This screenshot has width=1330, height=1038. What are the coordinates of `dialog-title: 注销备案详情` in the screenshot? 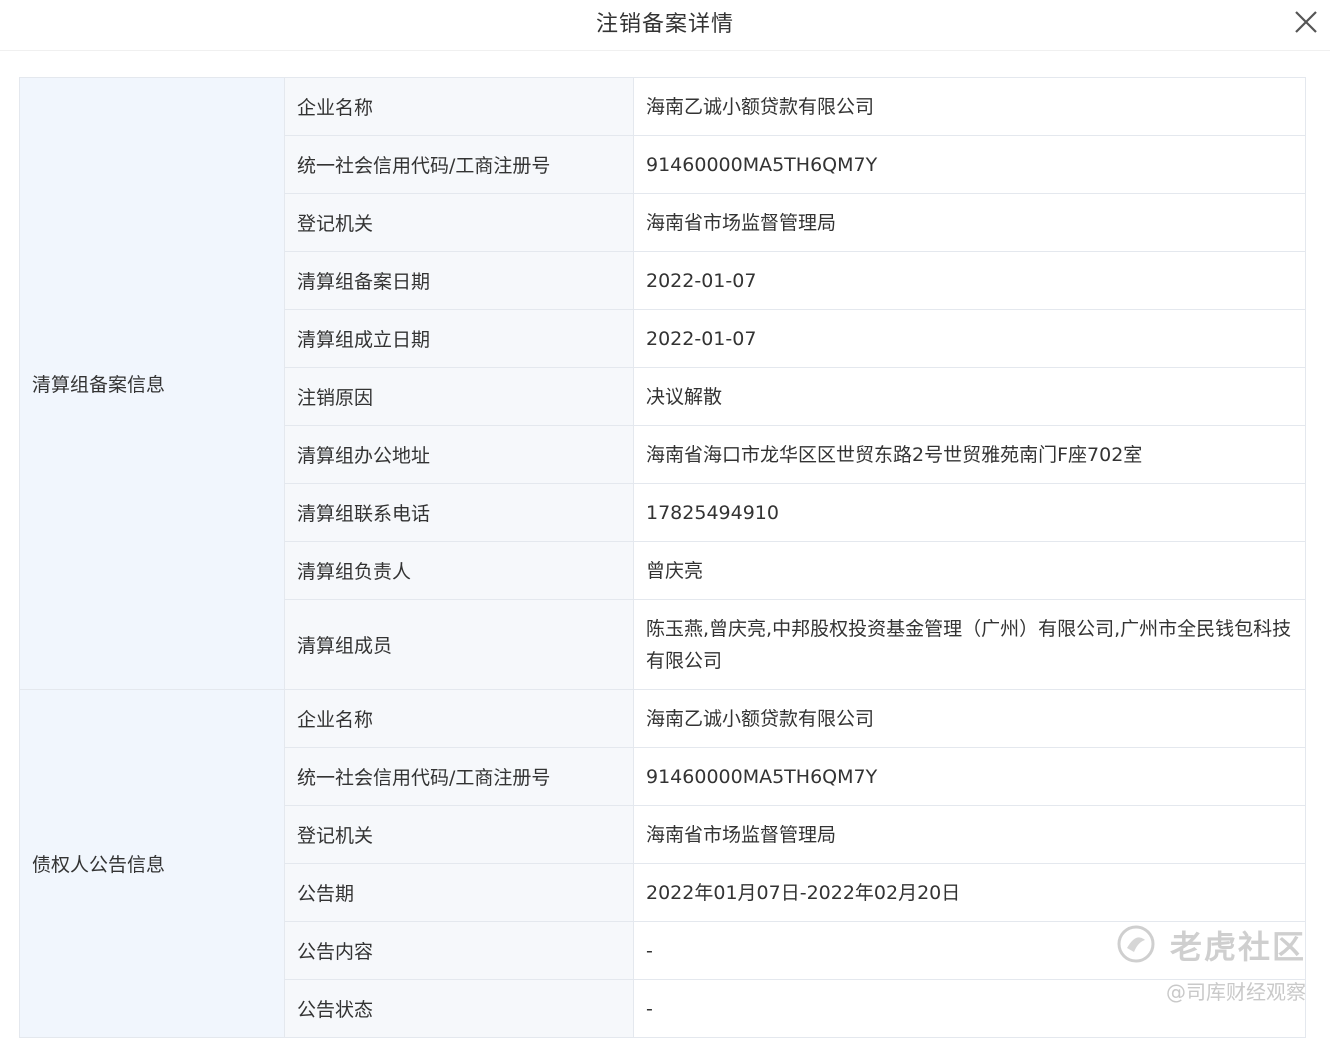 It's located at (664, 24).